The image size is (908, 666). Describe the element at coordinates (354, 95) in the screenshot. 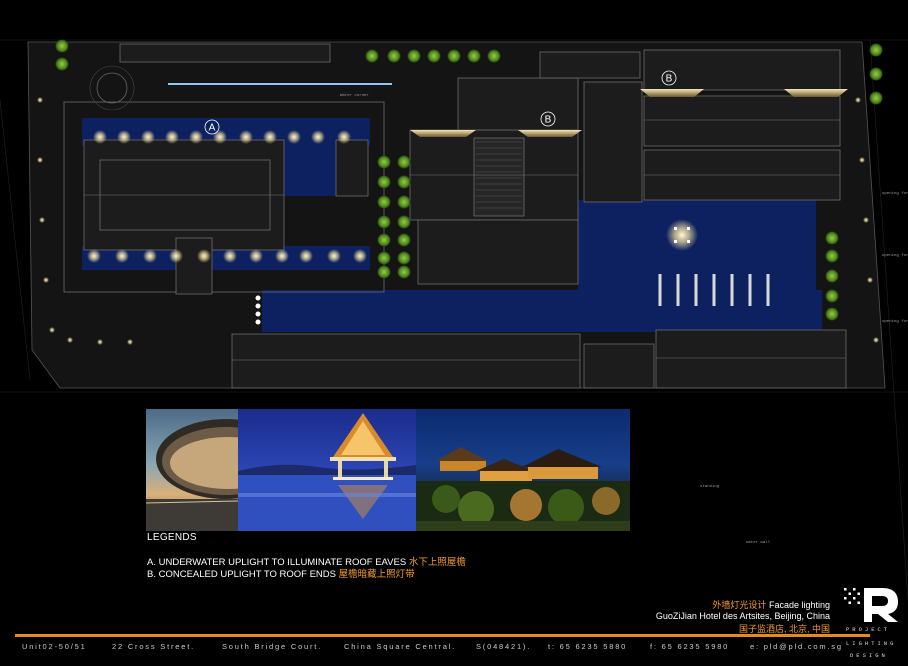

I see `plan-label: Water corner` at that location.